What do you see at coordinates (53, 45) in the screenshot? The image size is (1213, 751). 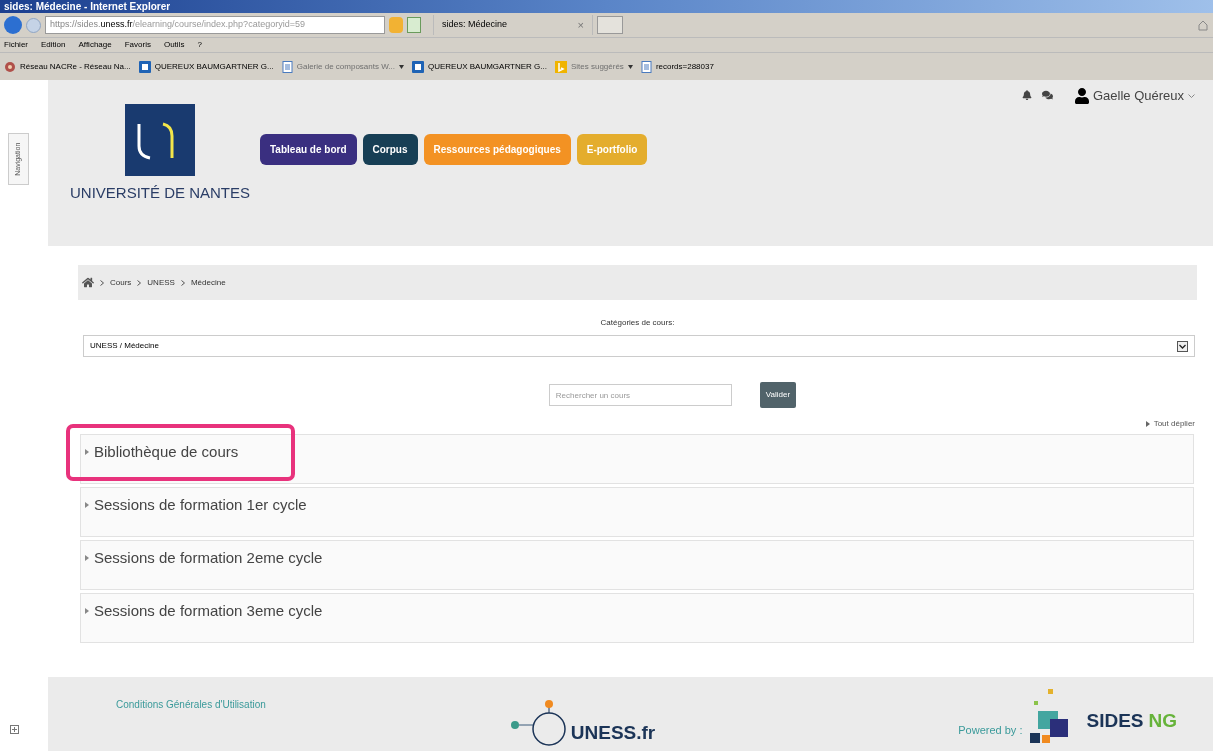 I see `menu-item: Edition` at bounding box center [53, 45].